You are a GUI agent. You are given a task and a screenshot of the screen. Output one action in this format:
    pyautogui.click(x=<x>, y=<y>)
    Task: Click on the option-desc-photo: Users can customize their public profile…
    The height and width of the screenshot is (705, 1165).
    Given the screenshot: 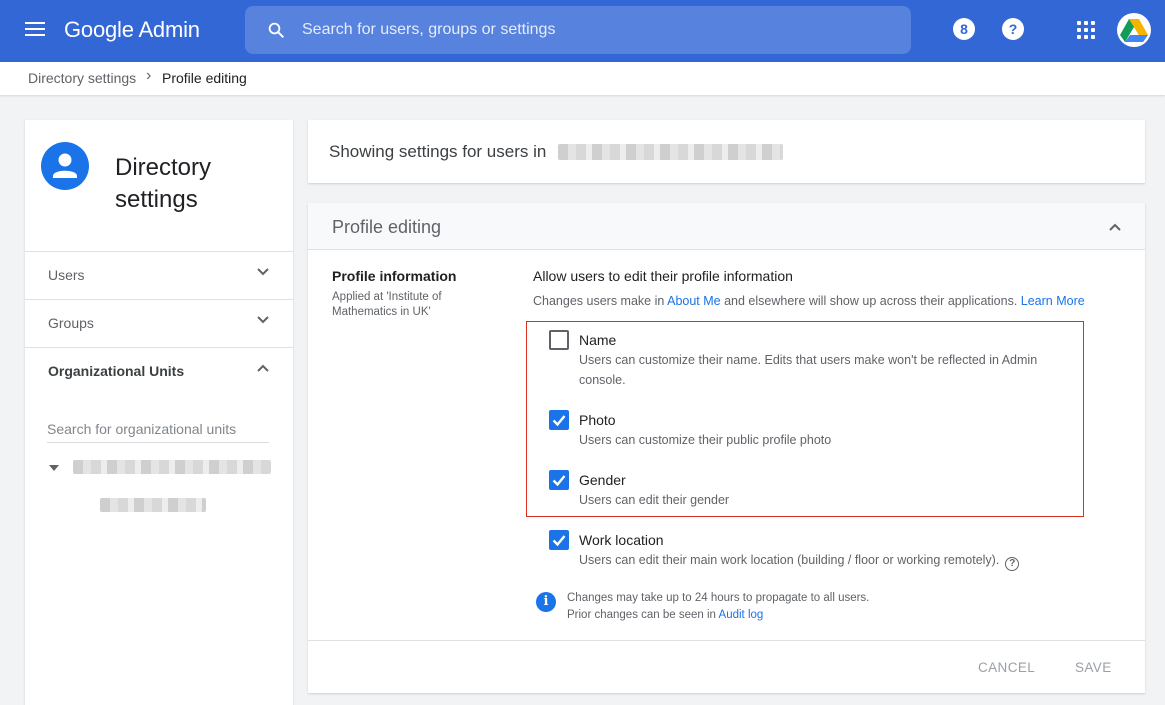 What is the action you would take?
    pyautogui.click(x=705, y=440)
    